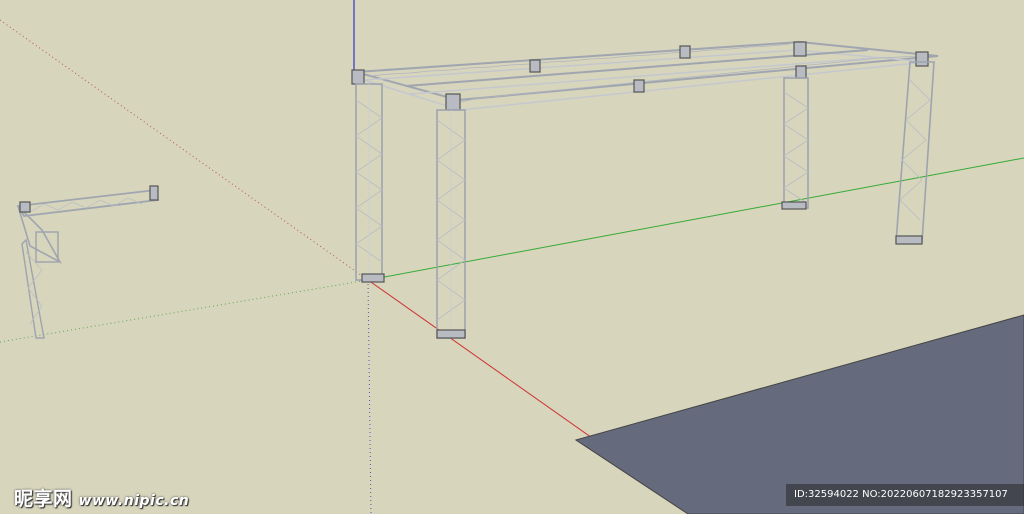 The height and width of the screenshot is (514, 1024). What do you see at coordinates (901, 494) in the screenshot?
I see `watermark-id-text: ID:32594022 NO:20220607182923357107` at bounding box center [901, 494].